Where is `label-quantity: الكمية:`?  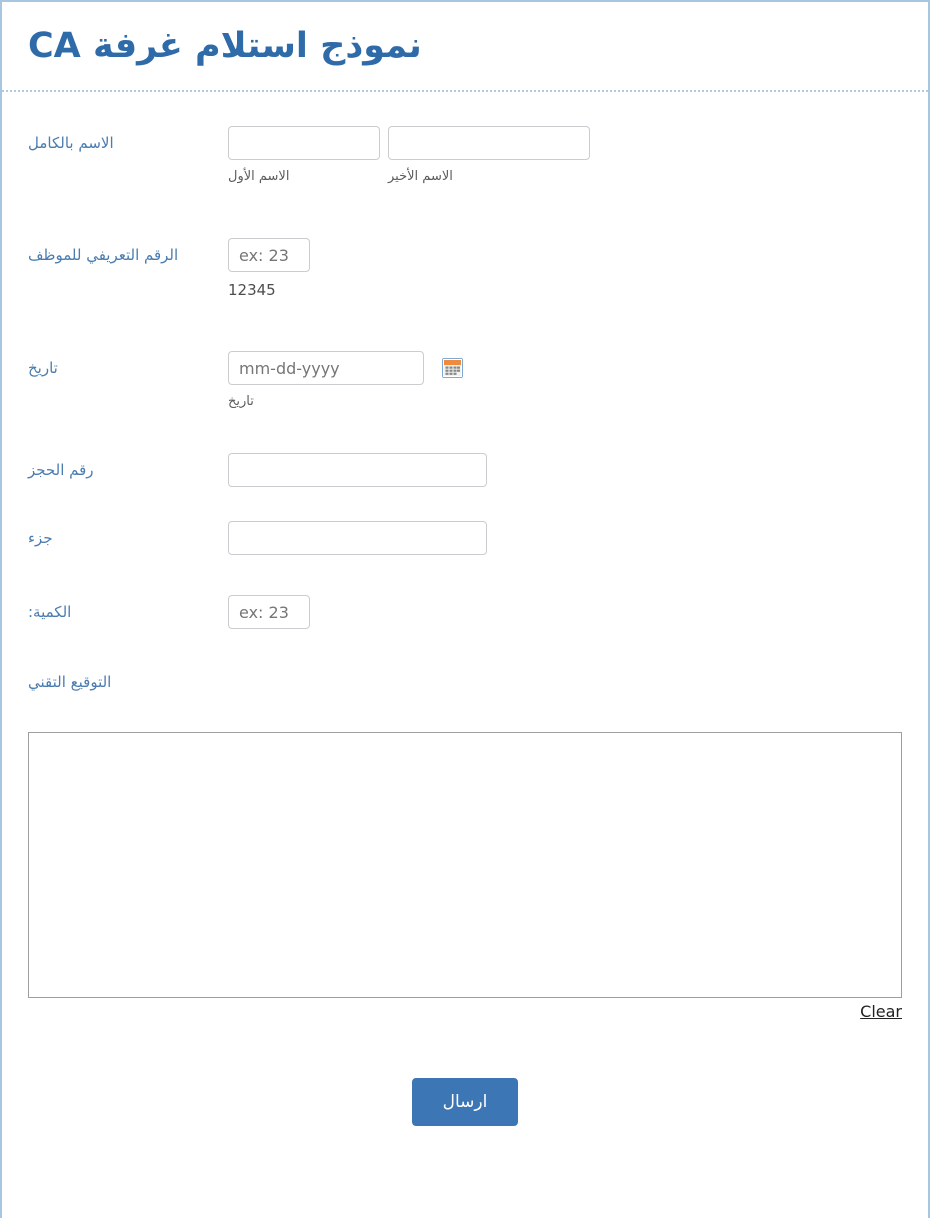 label-quantity: الكمية: is located at coordinates (50, 612).